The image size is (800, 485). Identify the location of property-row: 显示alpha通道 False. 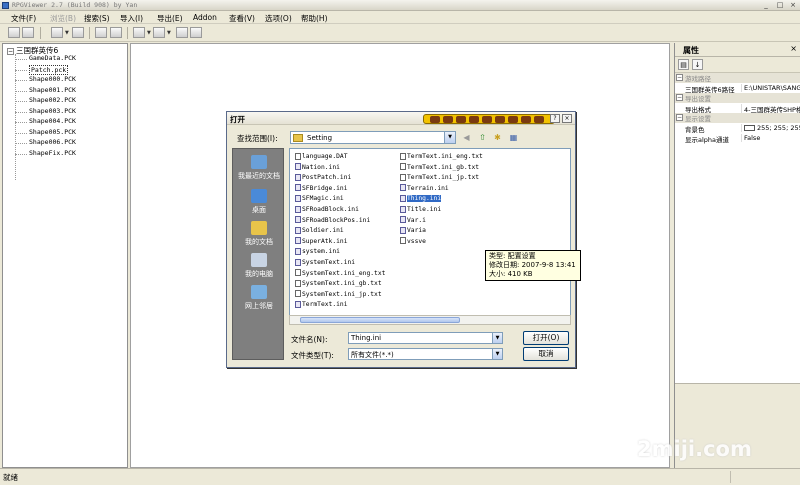
(737, 138).